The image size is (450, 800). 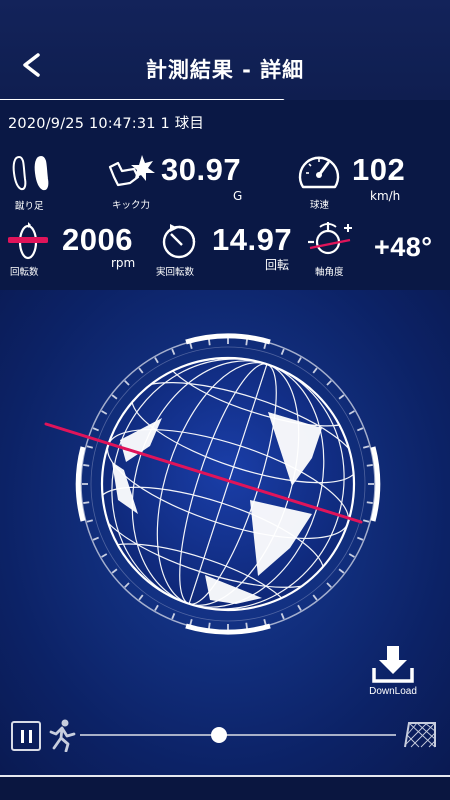 What do you see at coordinates (225, 788) in the screenshot?
I see `bottom-bar` at bounding box center [225, 788].